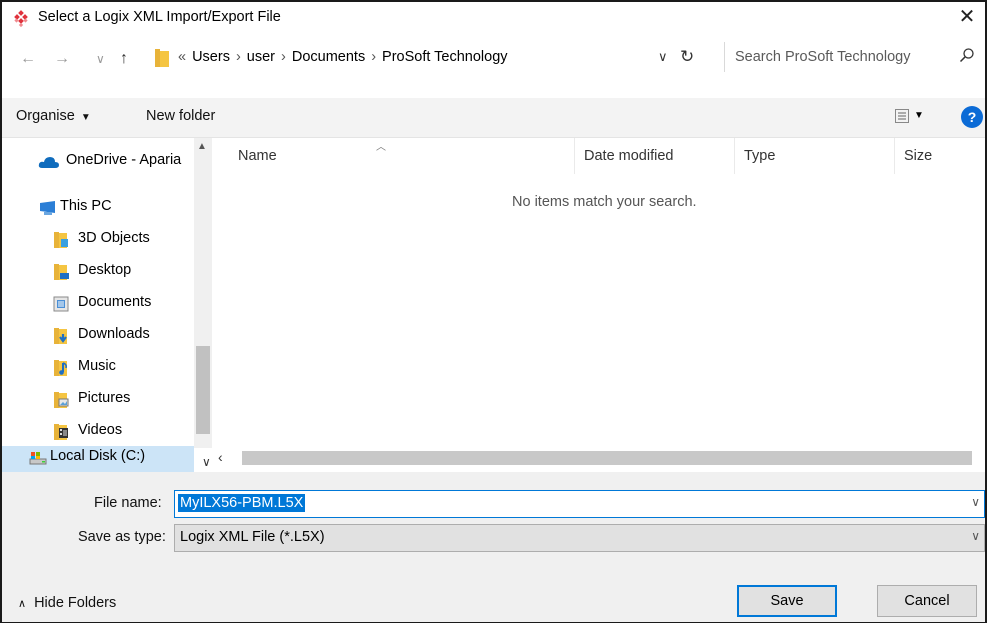 This screenshot has height=623, width=987. Describe the element at coordinates (162, 58) in the screenshot. I see `folder-icon` at that location.